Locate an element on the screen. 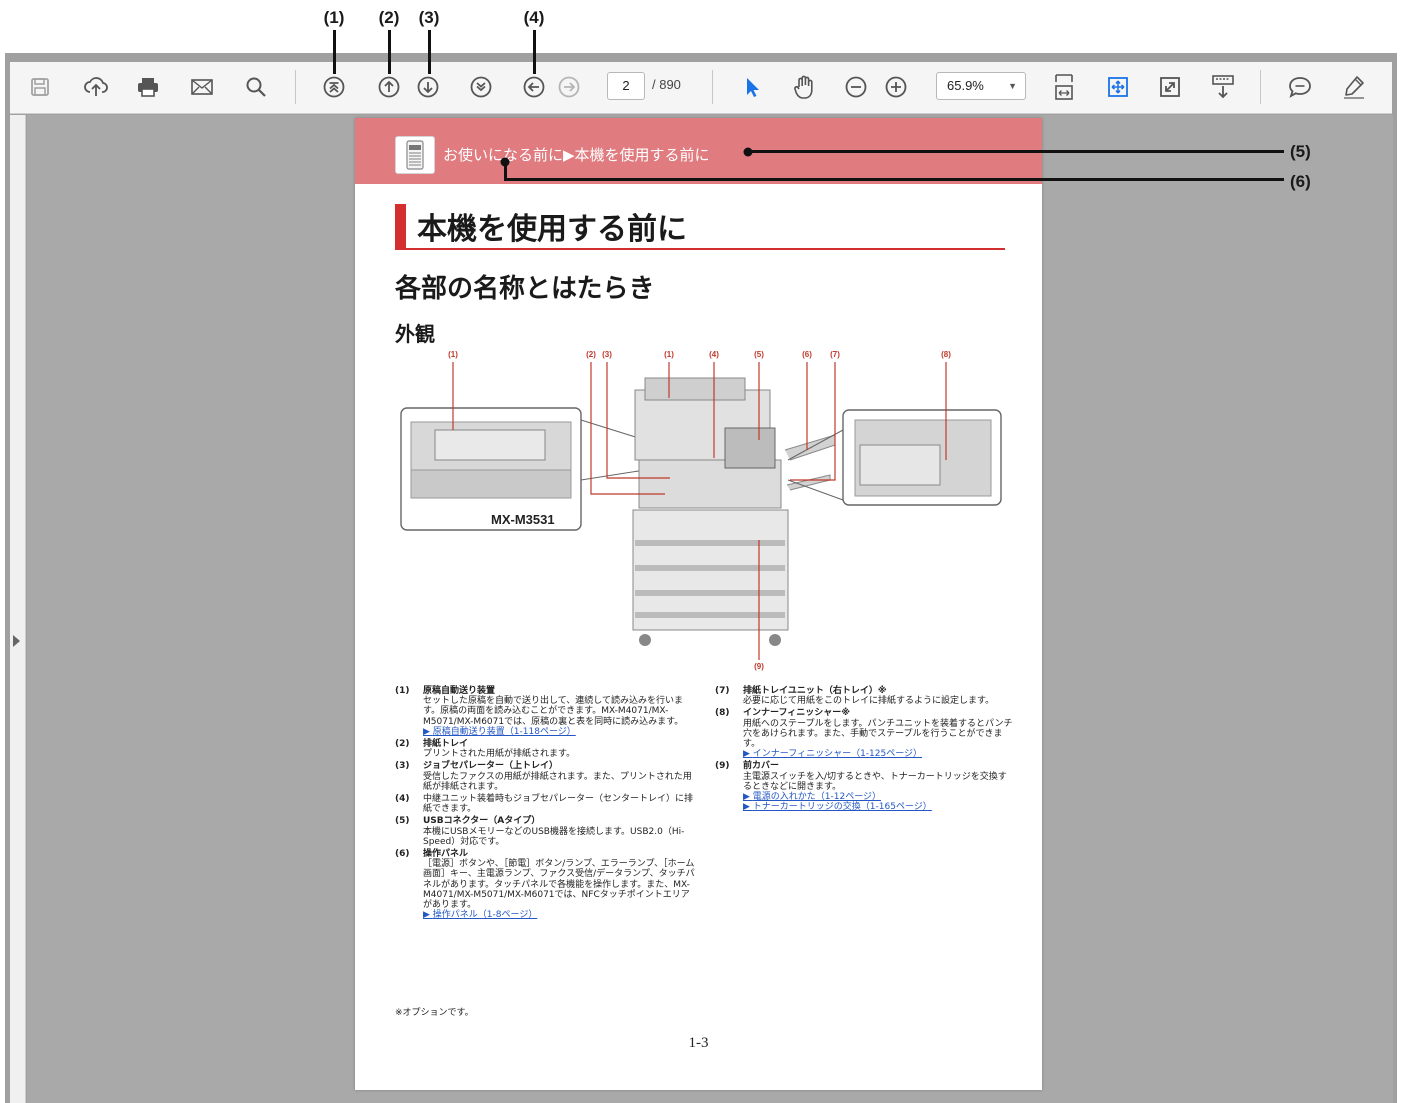 The height and width of the screenshot is (1103, 1402). callout-label-3: (3) is located at coordinates (429, 17).